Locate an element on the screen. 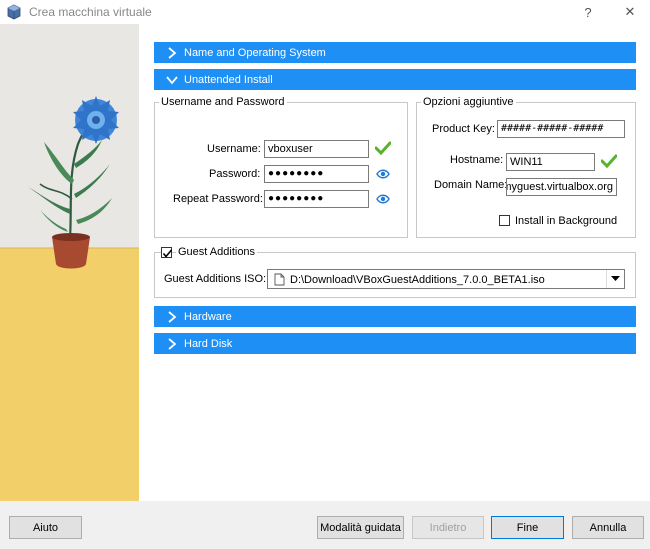  section-hardware: Hardware is located at coordinates (395, 316).